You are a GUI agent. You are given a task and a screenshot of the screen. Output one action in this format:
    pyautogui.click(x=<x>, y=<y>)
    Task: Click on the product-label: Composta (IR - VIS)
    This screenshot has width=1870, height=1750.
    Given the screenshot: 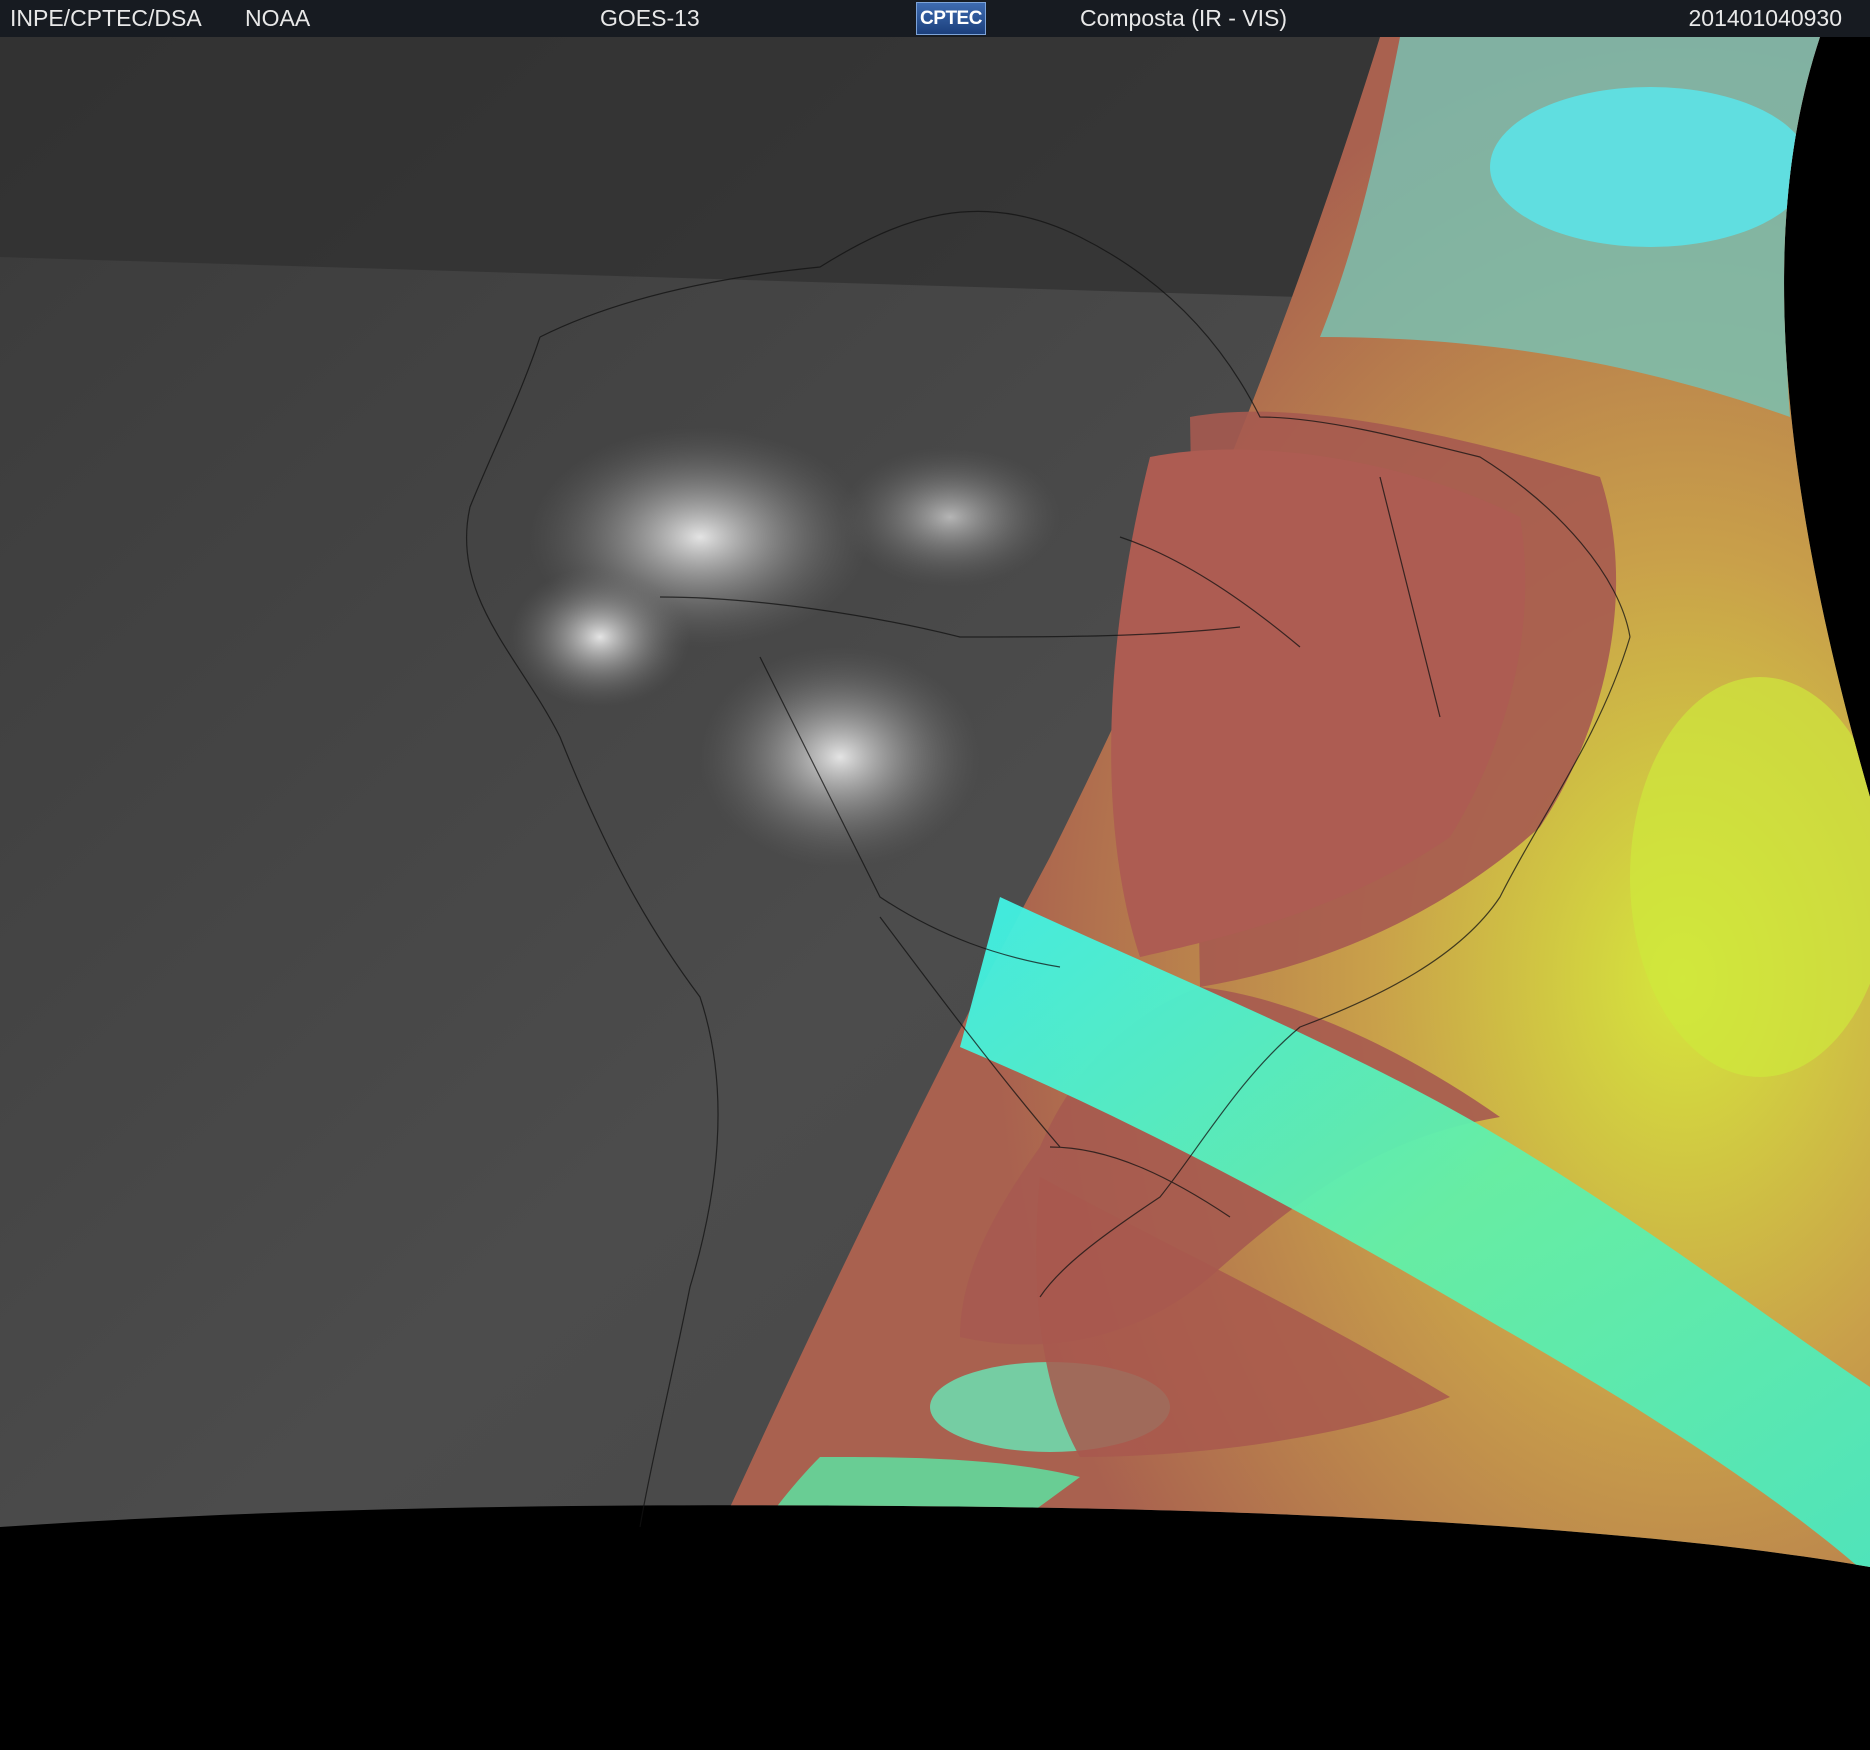 What is the action you would take?
    pyautogui.click(x=1184, y=18)
    